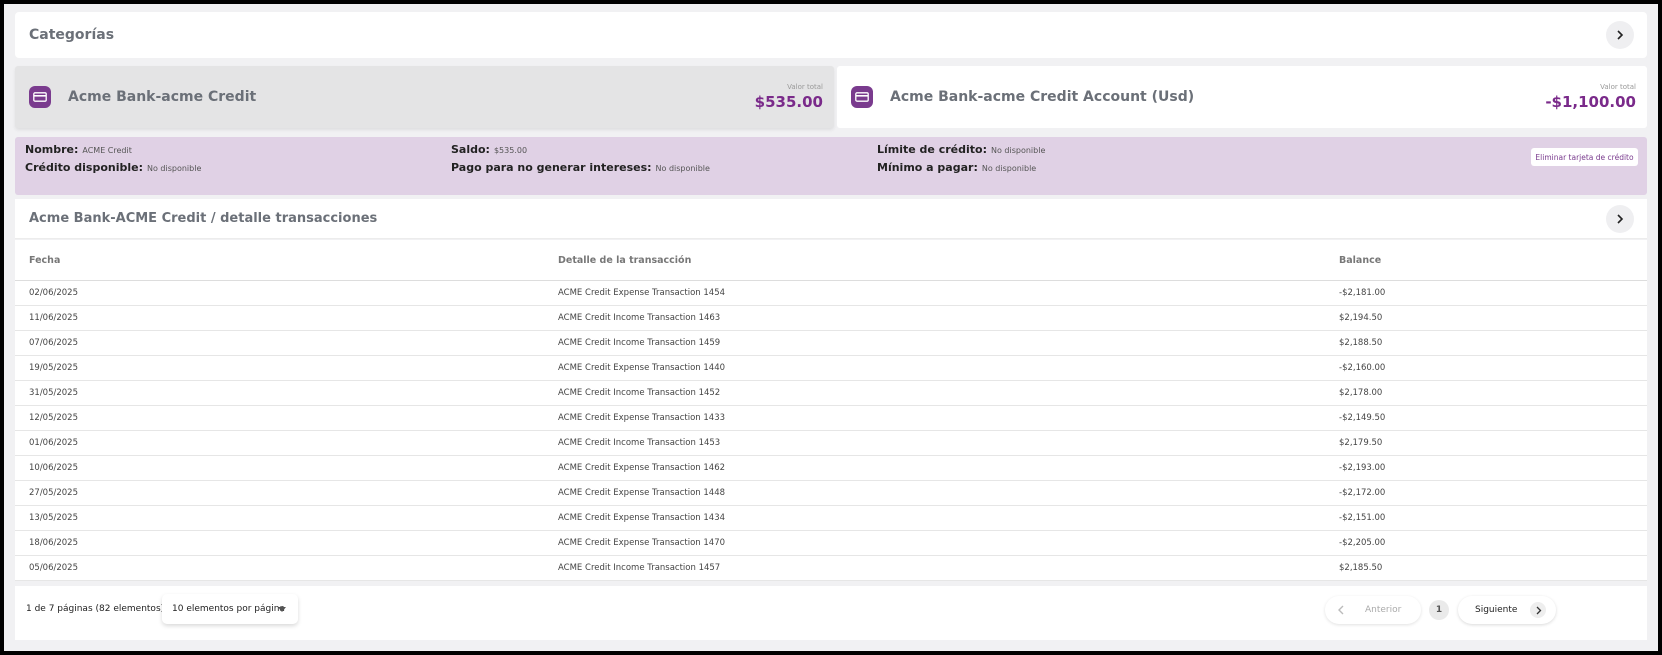  What do you see at coordinates (642, 368) in the screenshot?
I see `cell-detalle: ACME Credit Expense Transaction 1440` at bounding box center [642, 368].